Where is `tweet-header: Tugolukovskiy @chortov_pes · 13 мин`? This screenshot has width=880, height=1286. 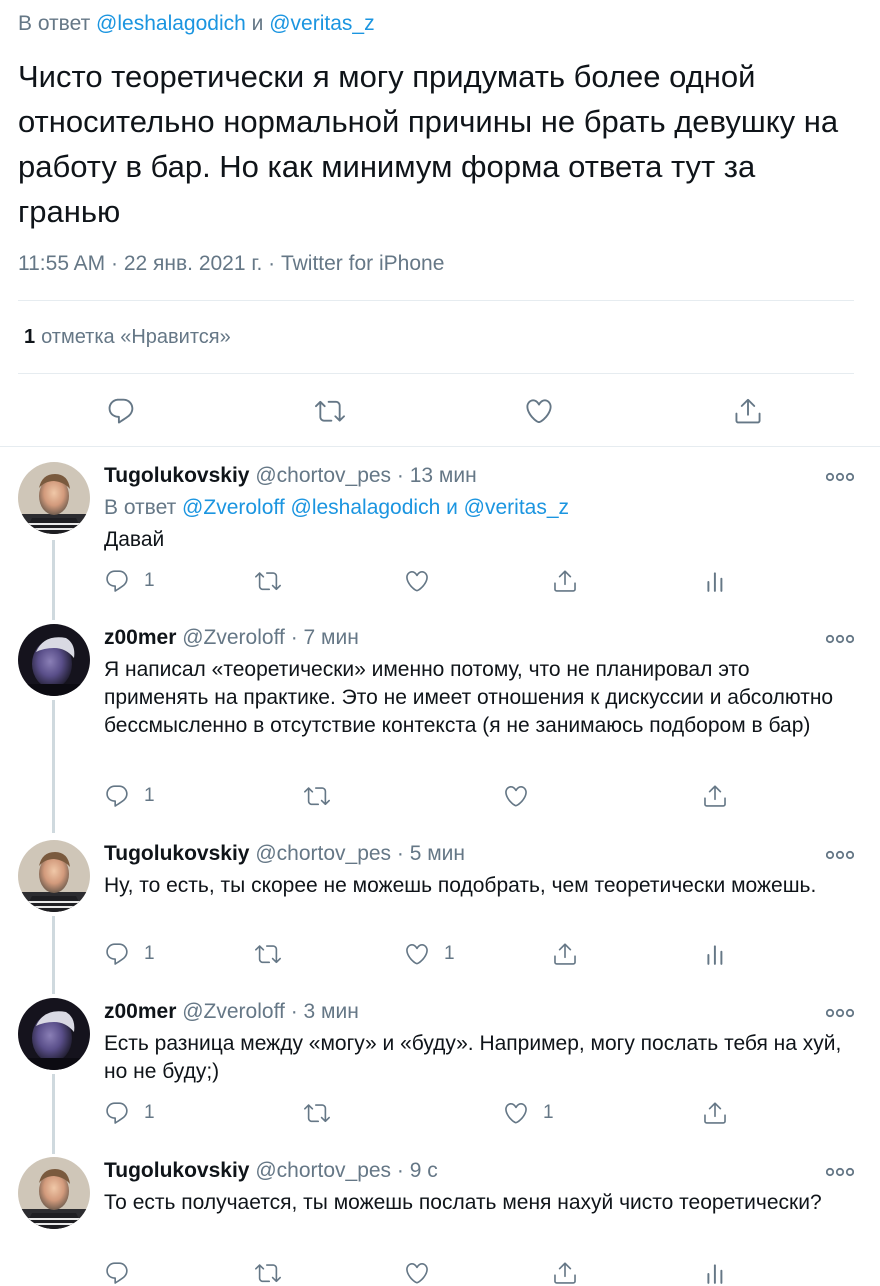 tweet-header: Tugolukovskiy @chortov_pes · 13 мин is located at coordinates (290, 476).